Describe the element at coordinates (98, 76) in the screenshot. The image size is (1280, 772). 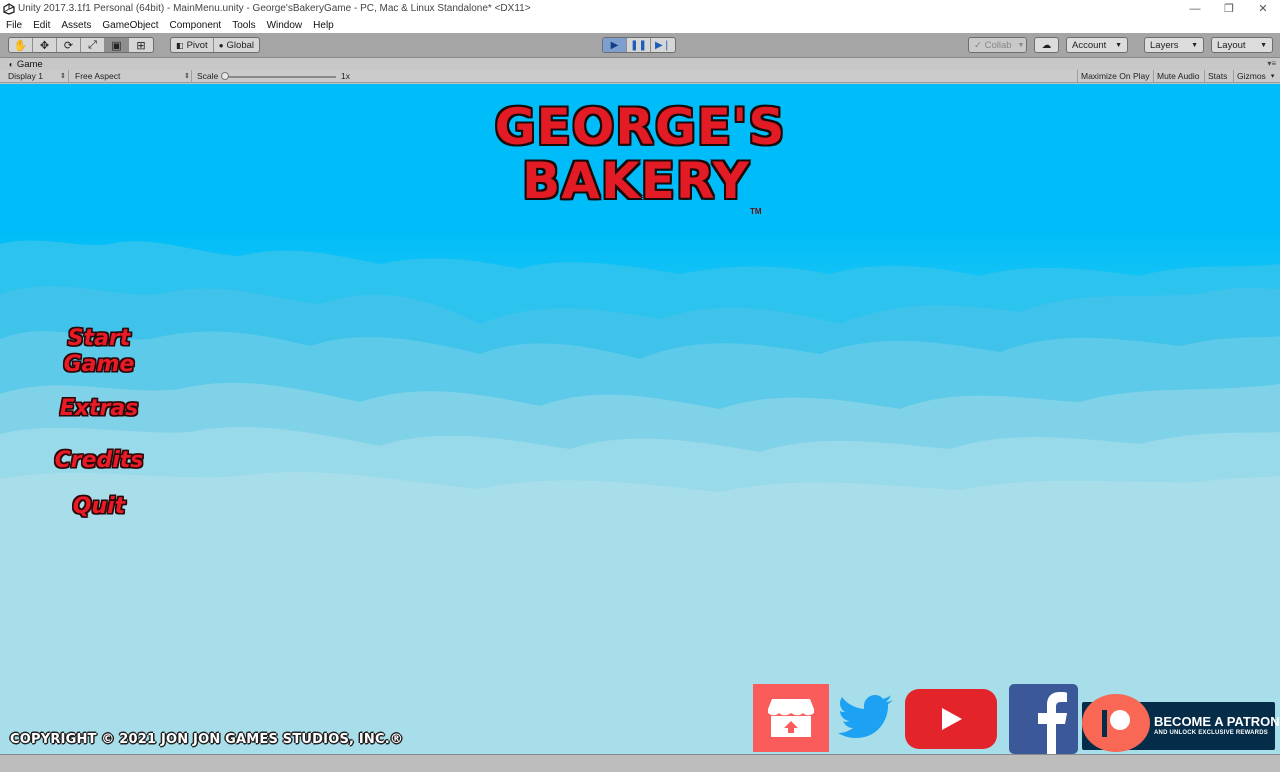
I see `aspect-label: Free Aspect` at that location.